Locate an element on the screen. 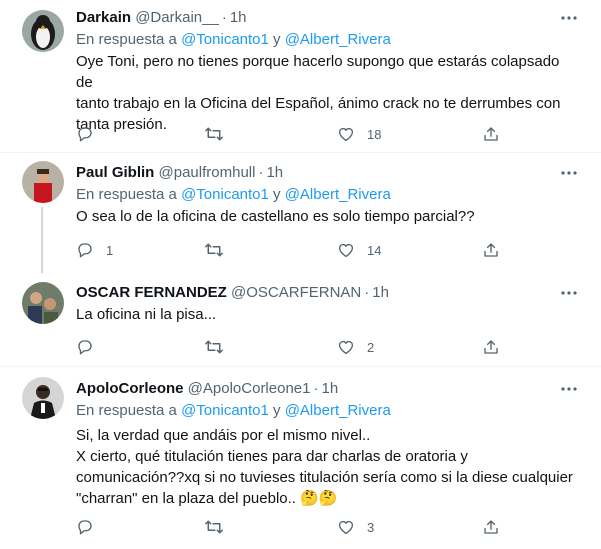 Image resolution: width=601 pixels, height=549 pixels. action-bar: 1 14 is located at coordinates (292, 250).